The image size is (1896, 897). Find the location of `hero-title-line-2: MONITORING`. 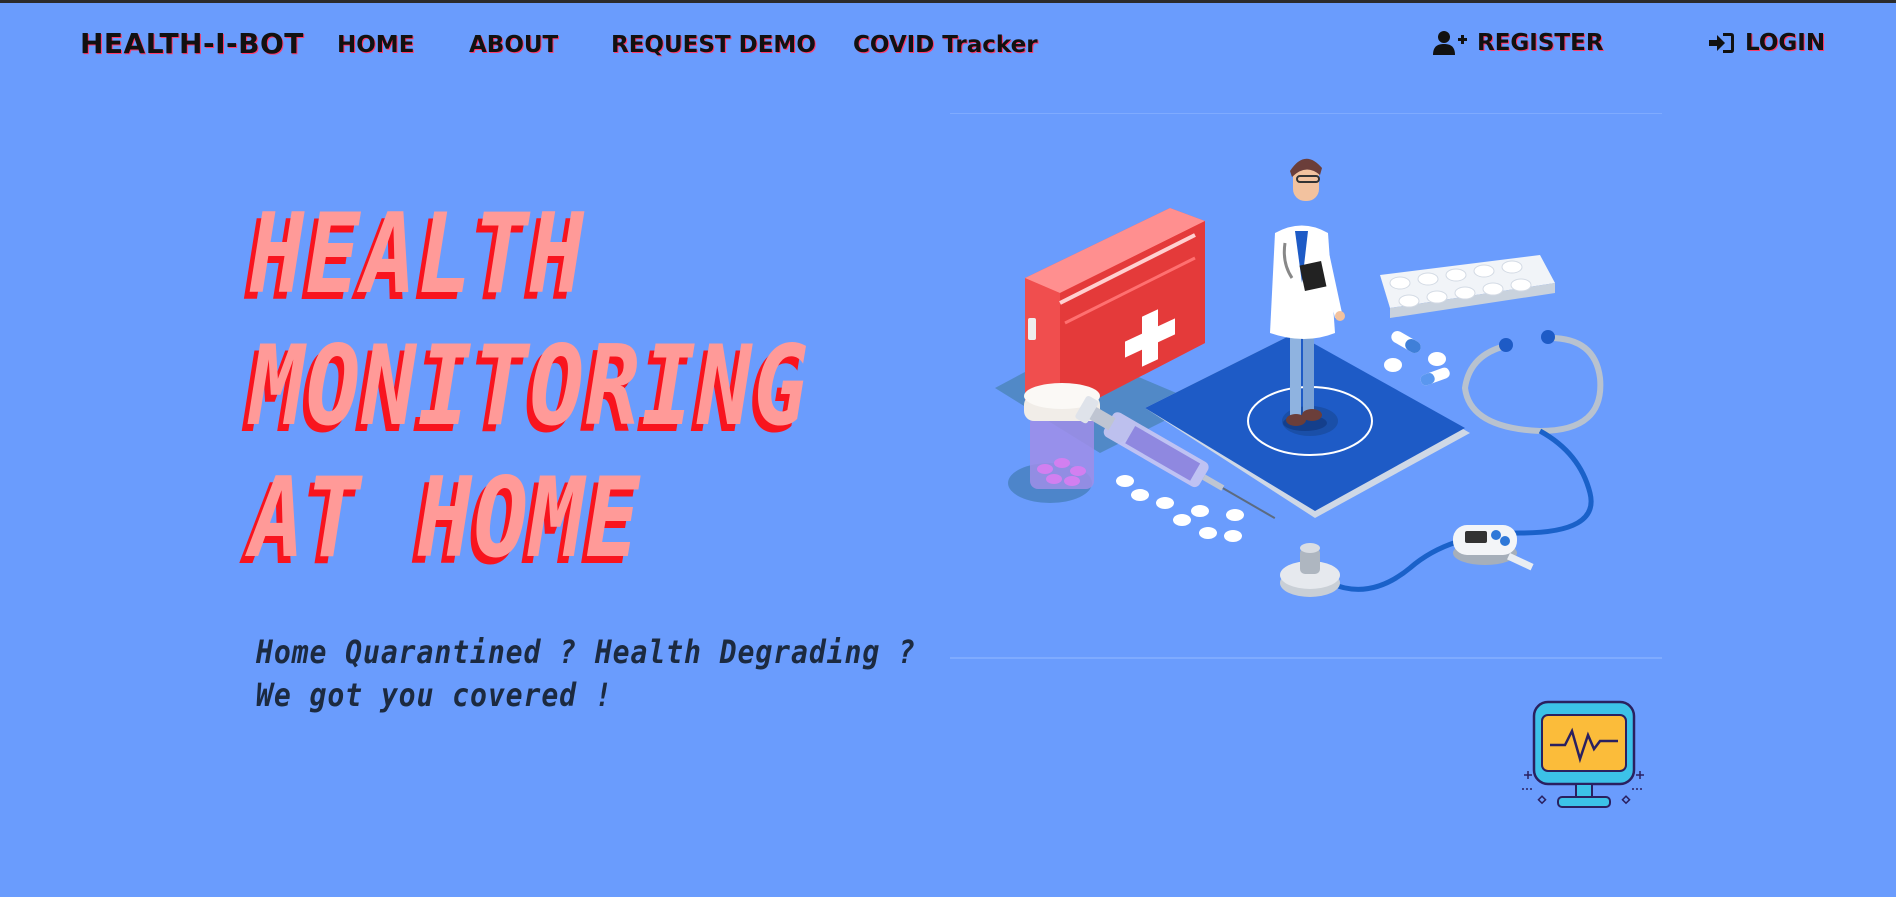

hero-title-line-2: MONITORING is located at coordinates (530, 386).